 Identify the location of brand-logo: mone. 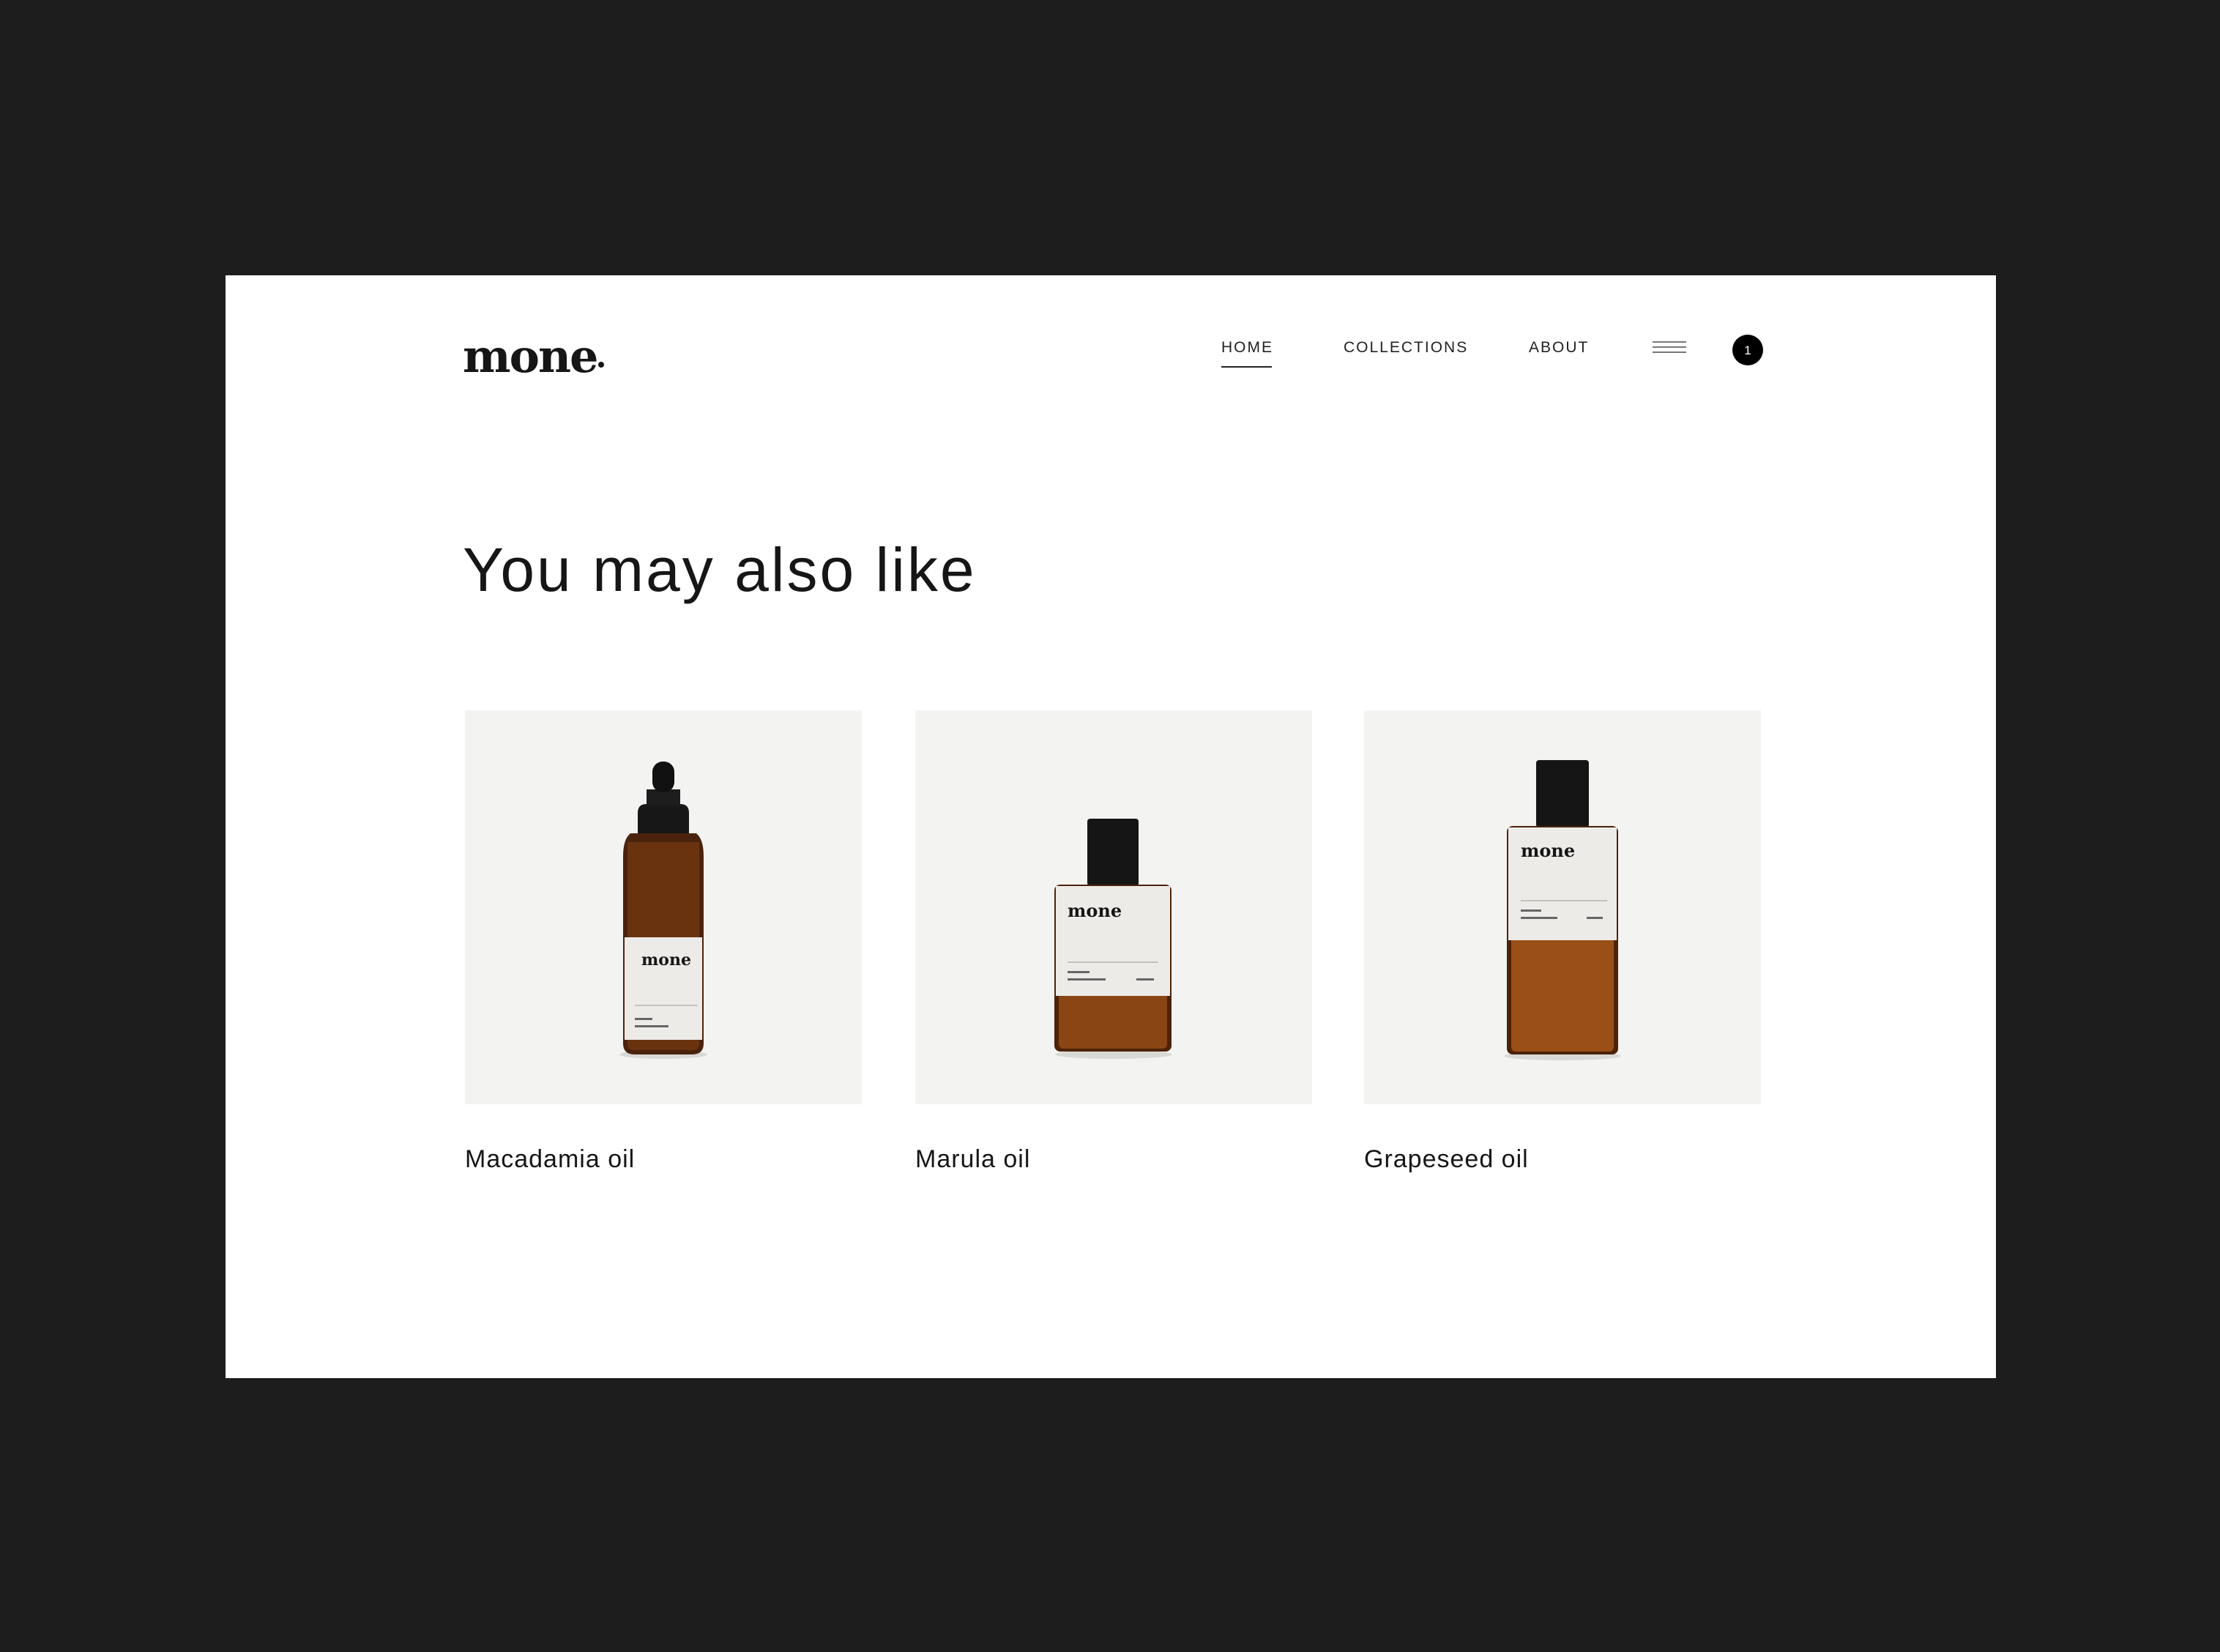
(534, 356).